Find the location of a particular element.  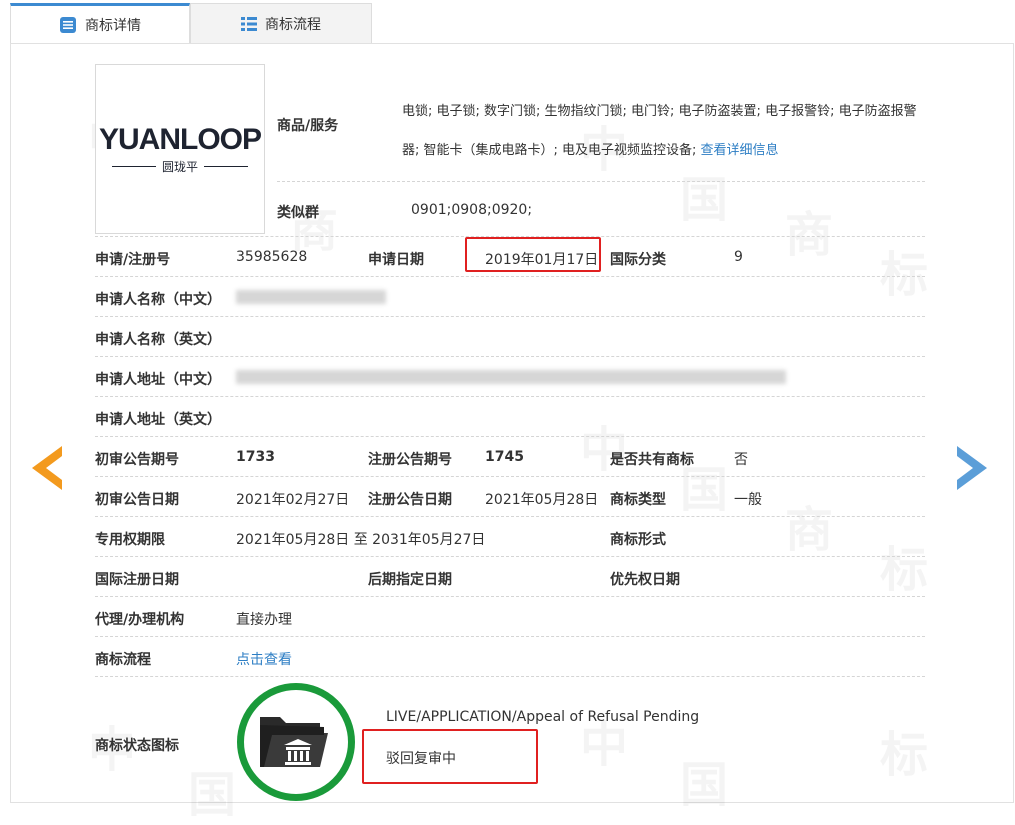

tab-bar: 商标详情 商标流程 is located at coordinates (507, 22).